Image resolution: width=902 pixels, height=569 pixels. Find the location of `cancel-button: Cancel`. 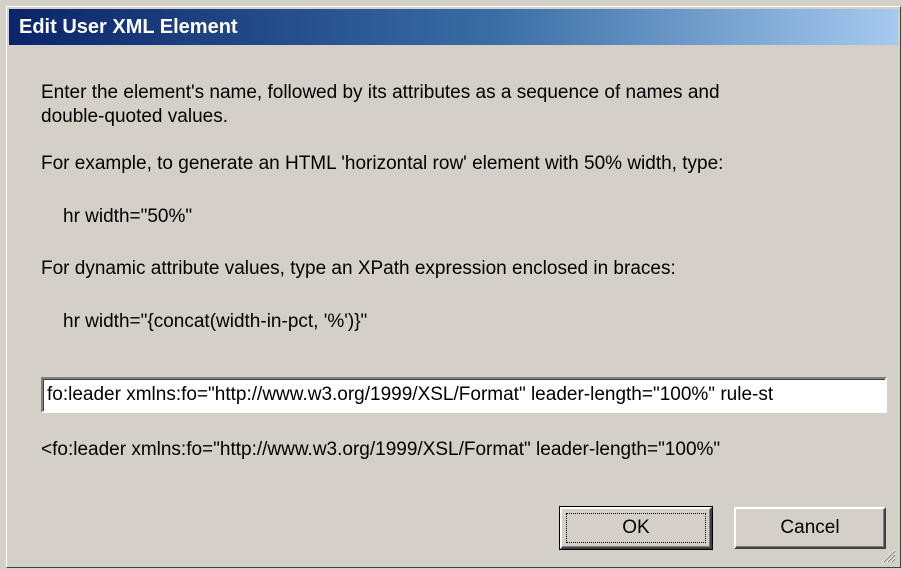

cancel-button: Cancel is located at coordinates (810, 528).